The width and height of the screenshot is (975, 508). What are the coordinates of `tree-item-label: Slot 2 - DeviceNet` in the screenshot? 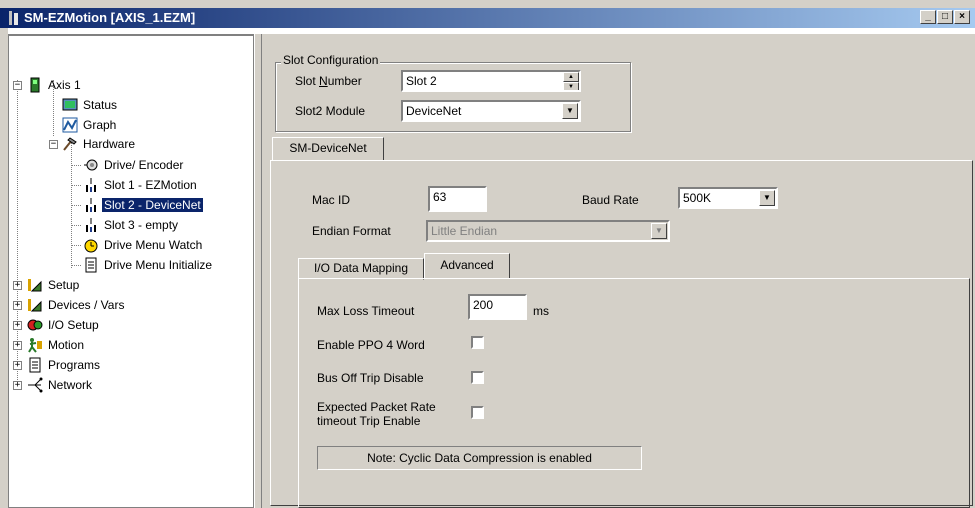 It's located at (152, 205).